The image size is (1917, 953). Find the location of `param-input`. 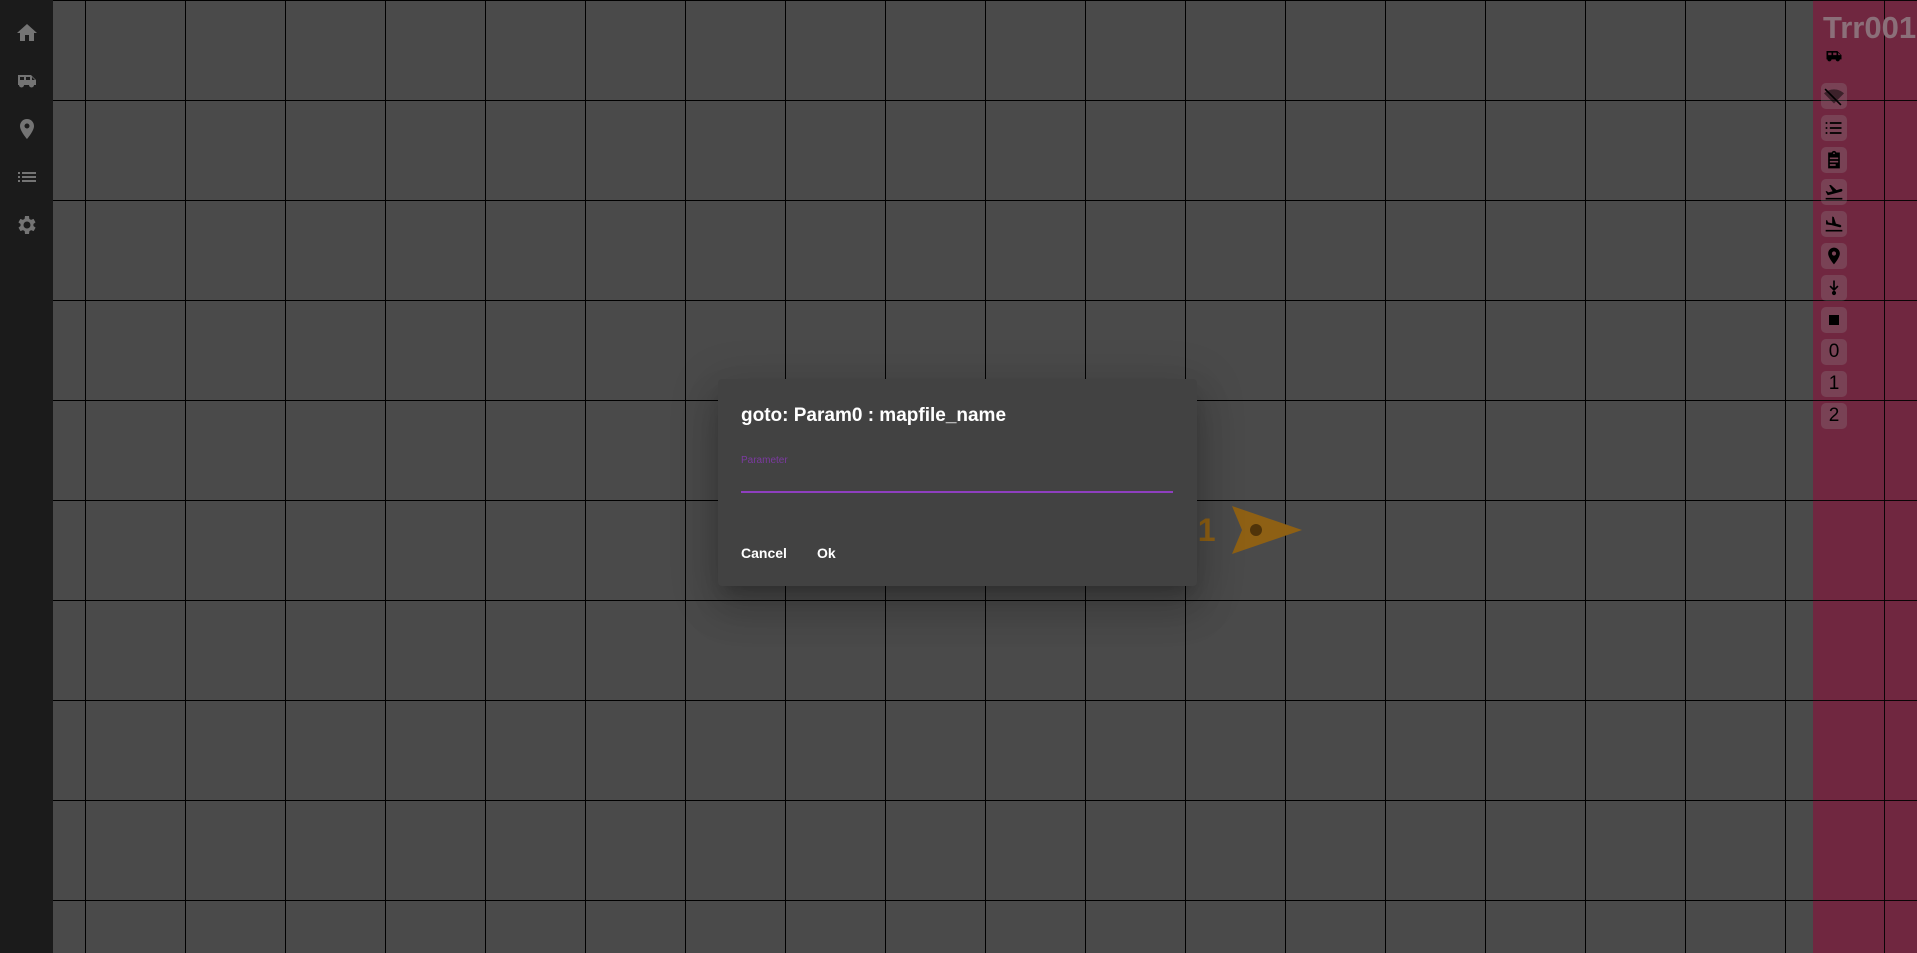

param-input is located at coordinates (957, 480).